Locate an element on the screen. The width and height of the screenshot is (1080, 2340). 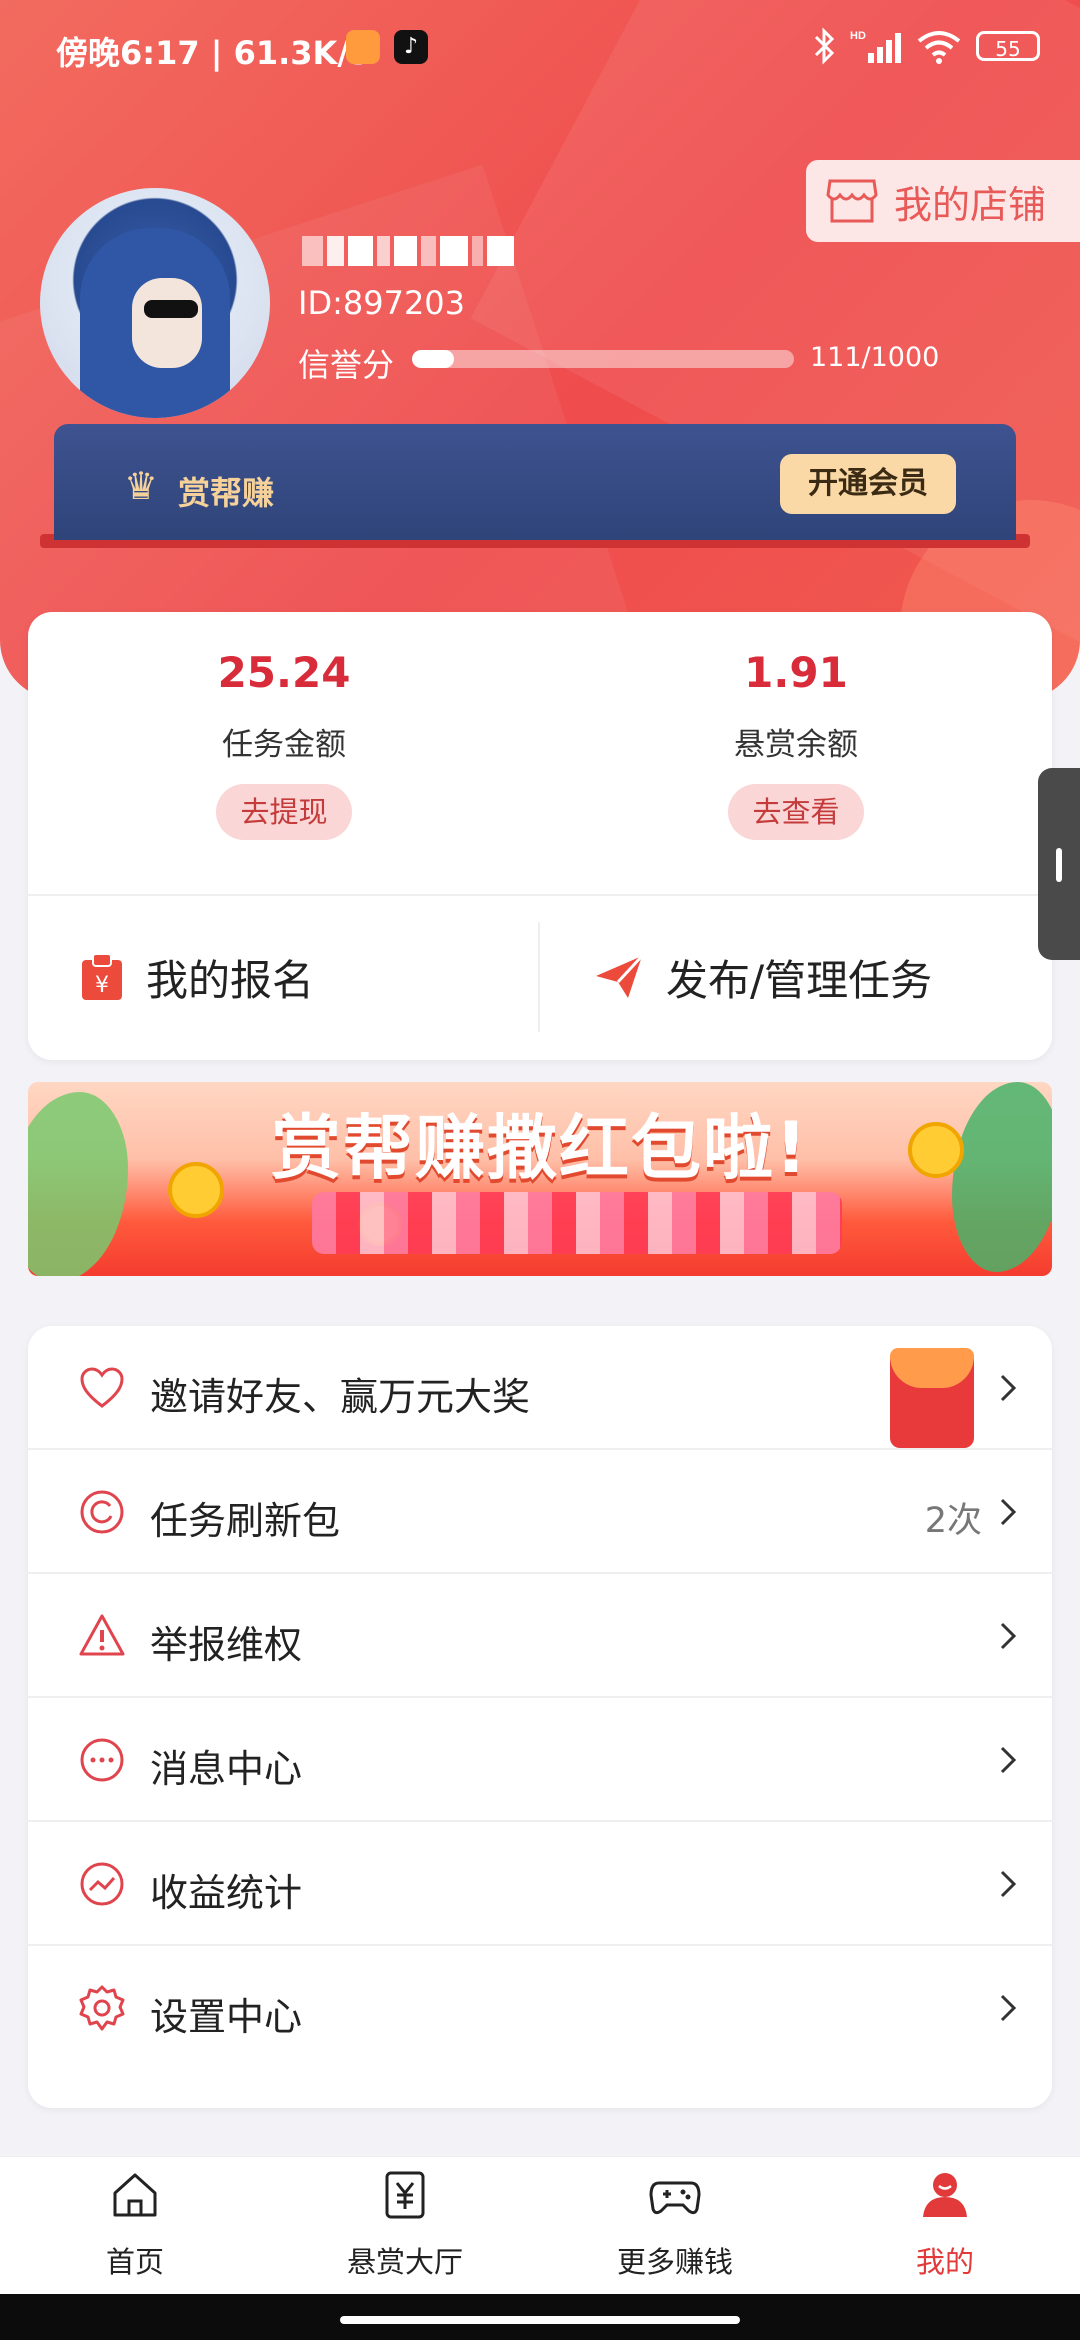
avatar-face is located at coordinates (167, 323).